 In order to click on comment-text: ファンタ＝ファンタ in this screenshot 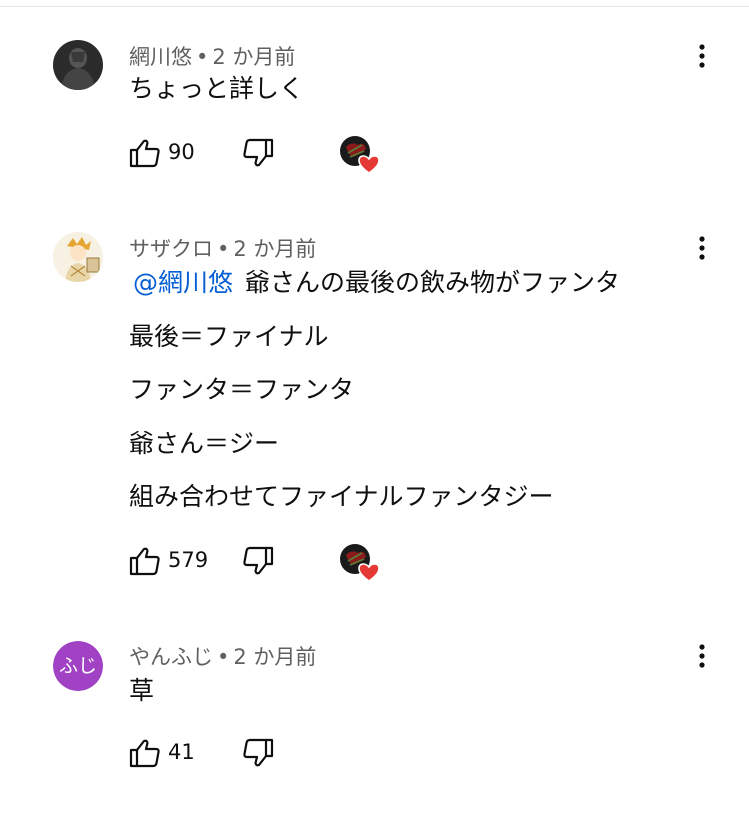, I will do `click(242, 389)`.